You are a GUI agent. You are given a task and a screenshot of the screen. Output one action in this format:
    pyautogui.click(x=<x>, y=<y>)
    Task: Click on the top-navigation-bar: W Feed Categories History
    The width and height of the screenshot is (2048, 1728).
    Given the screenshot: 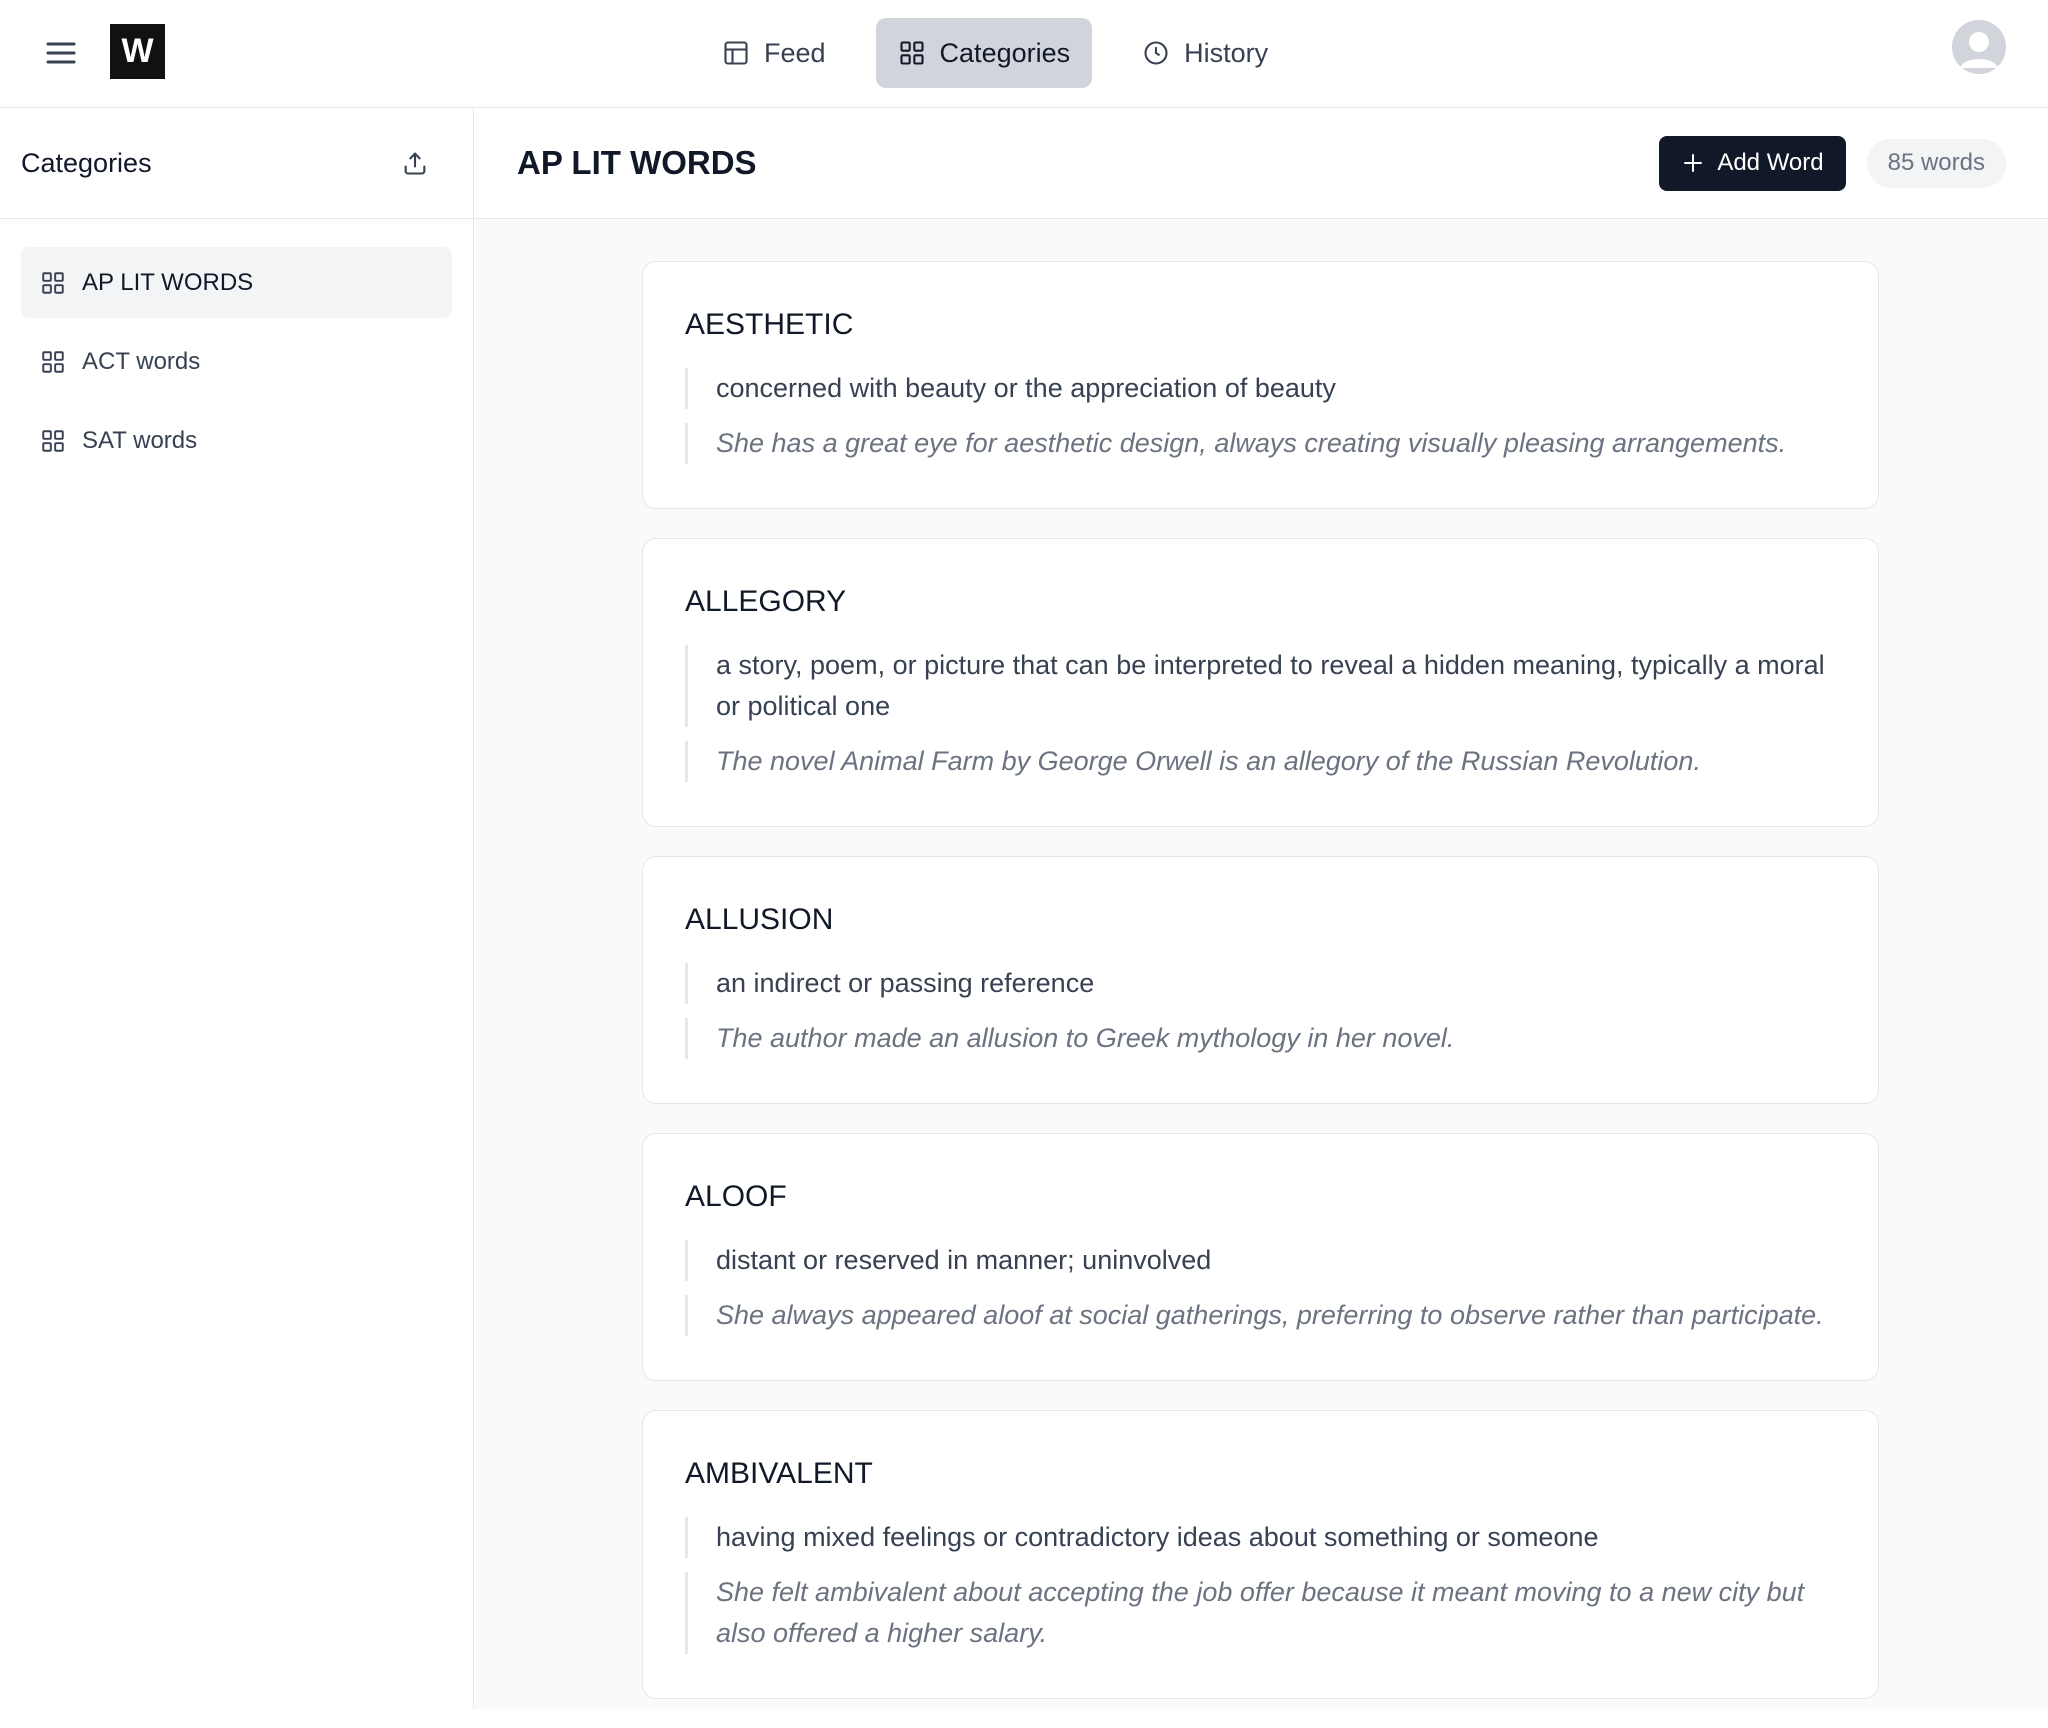 What is the action you would take?
    pyautogui.click(x=1024, y=54)
    